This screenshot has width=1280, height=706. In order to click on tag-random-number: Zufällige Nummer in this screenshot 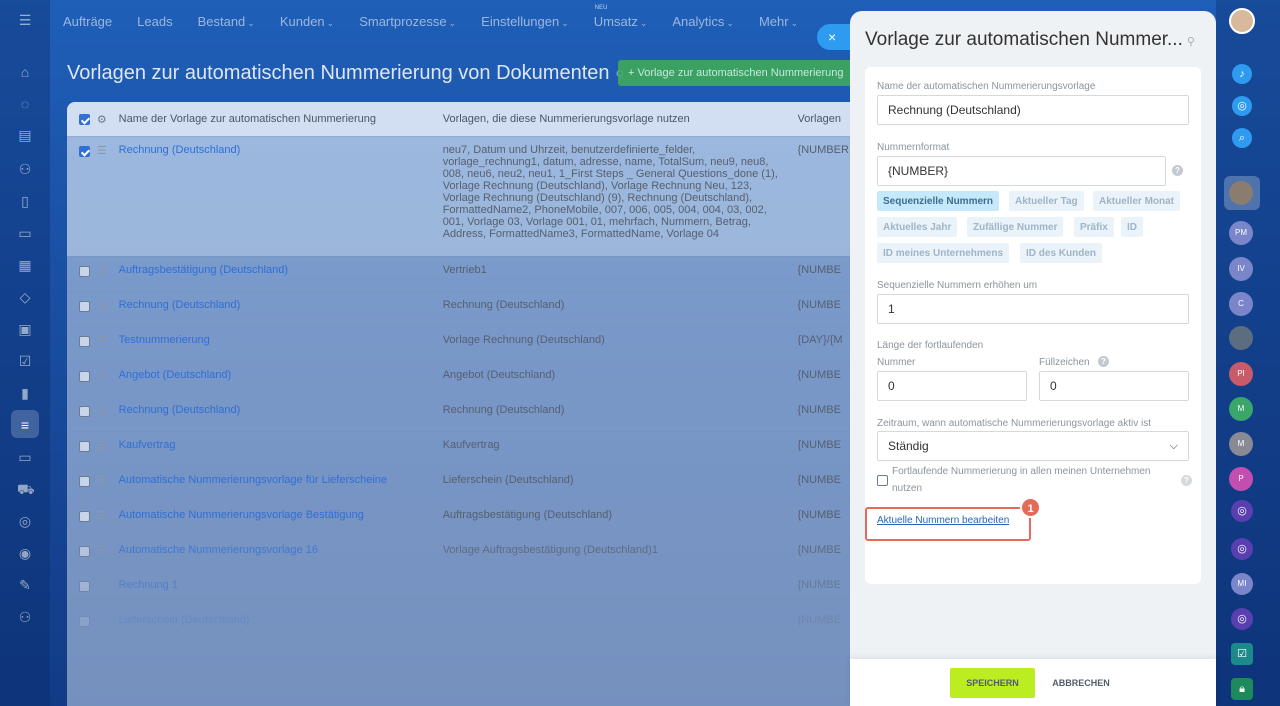, I will do `click(1015, 227)`.